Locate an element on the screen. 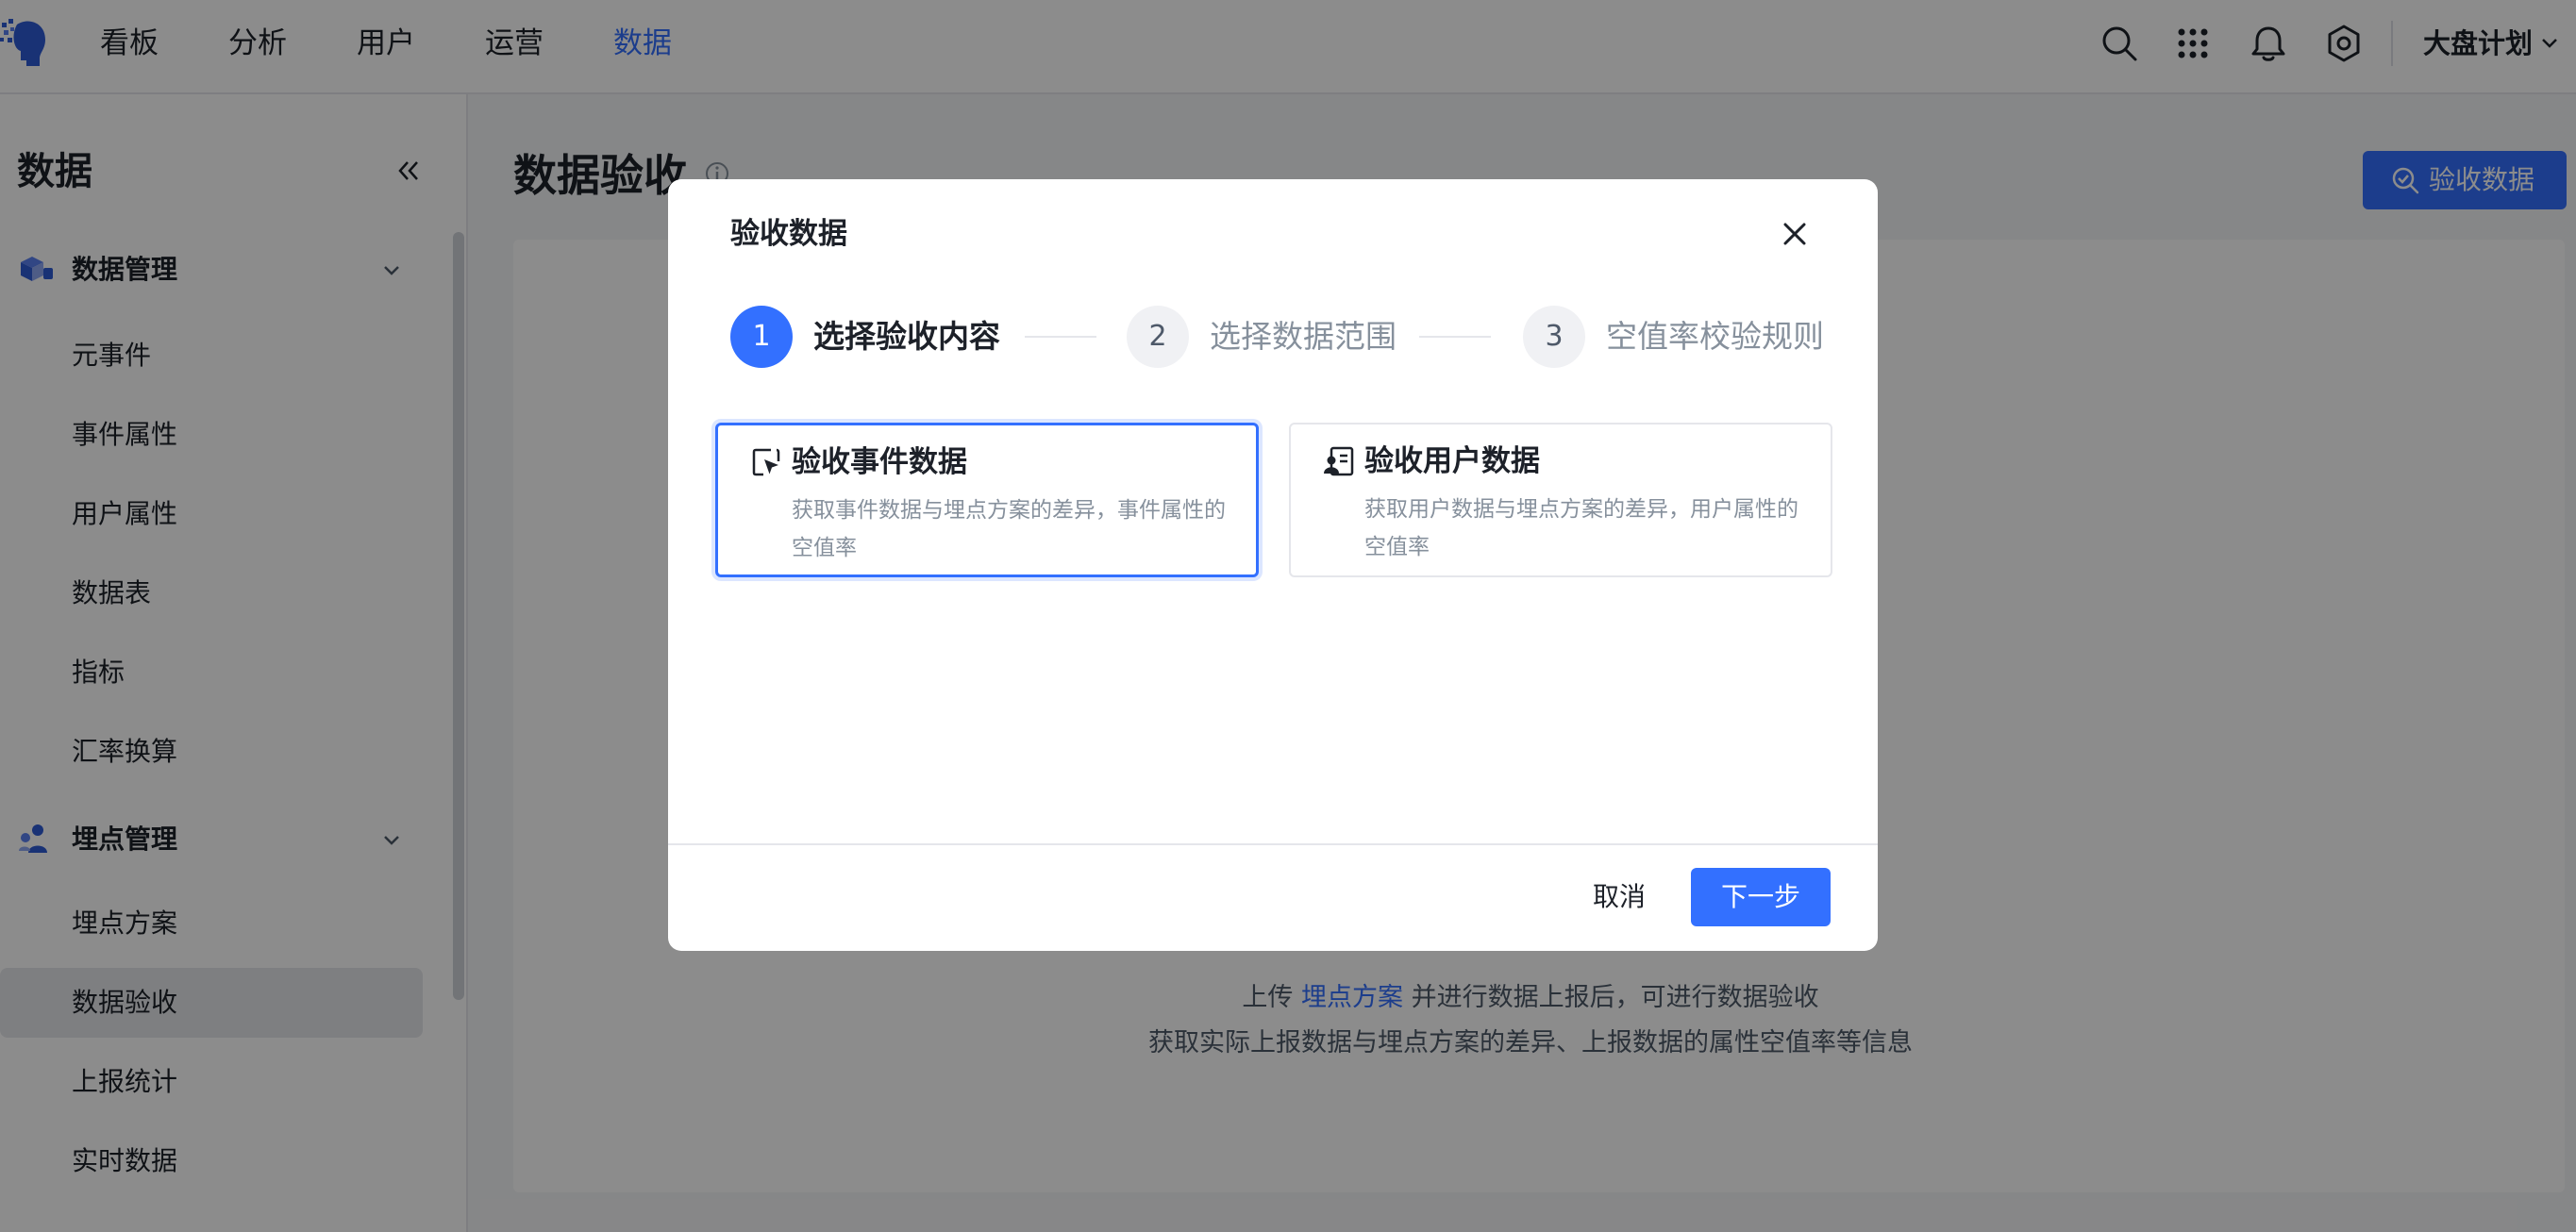  step-2-label: 选择数据范围 is located at coordinates (1303, 336).